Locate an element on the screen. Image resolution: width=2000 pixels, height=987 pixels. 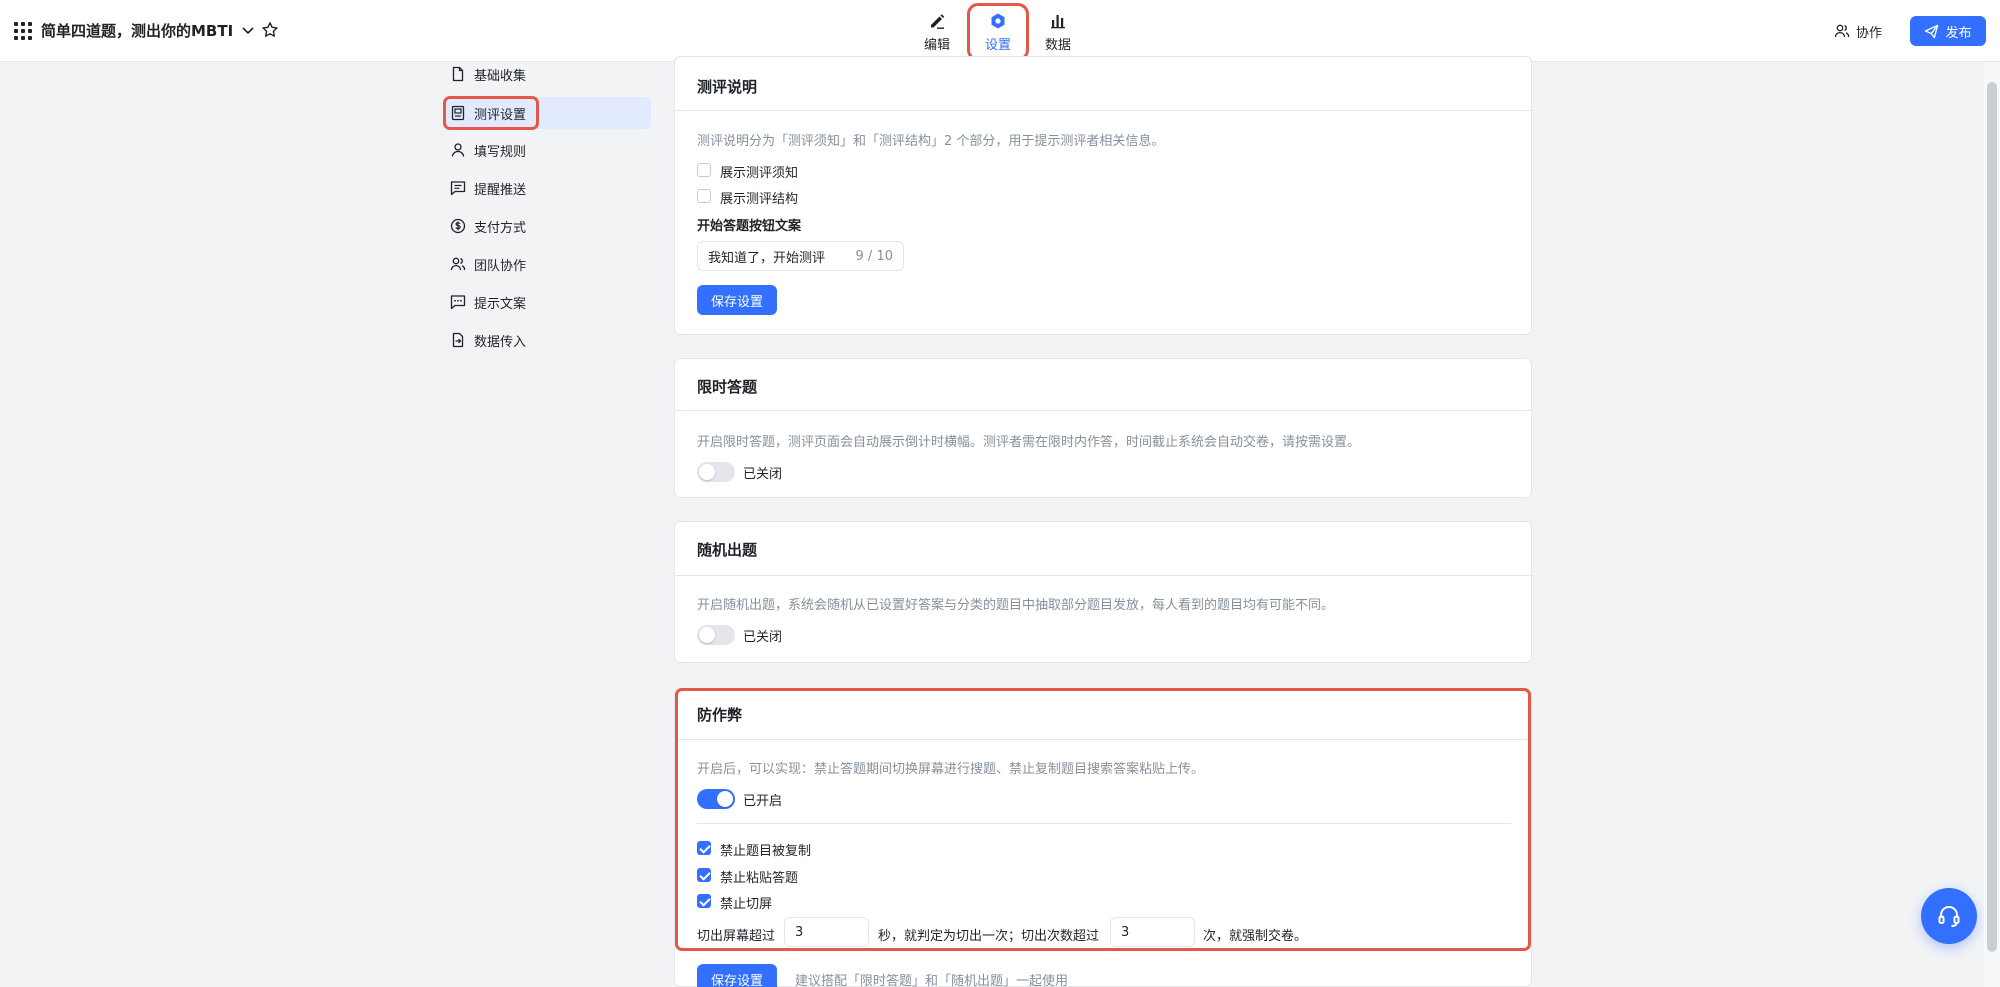
sidebar-item-fill-rules: 填写规则 is located at coordinates (547, 150).